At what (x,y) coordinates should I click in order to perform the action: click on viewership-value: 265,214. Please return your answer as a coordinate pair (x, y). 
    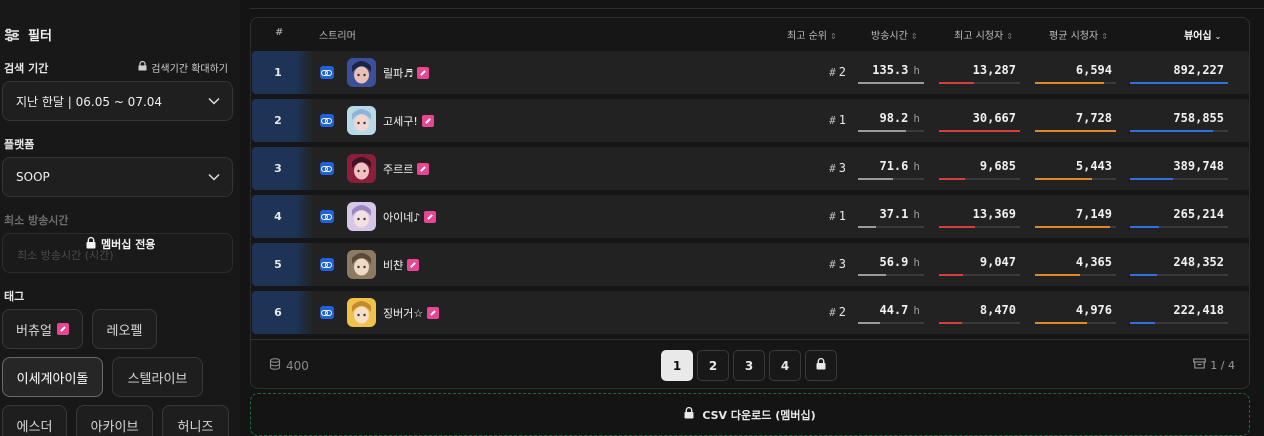
    Looking at the image, I should click on (1198, 214).